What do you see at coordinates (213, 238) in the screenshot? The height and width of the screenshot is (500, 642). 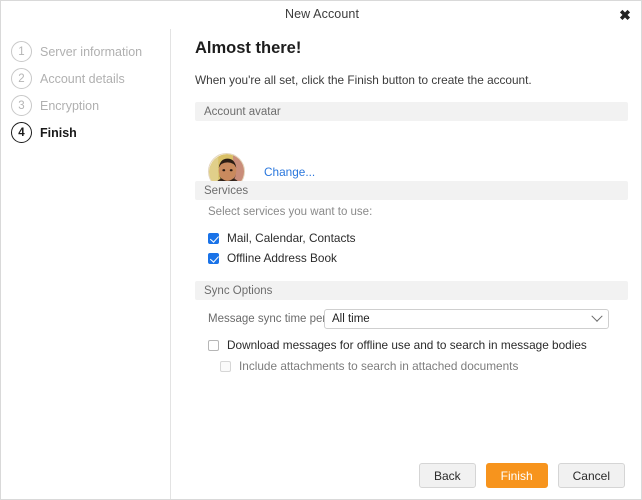 I see `checkbox-mail-calendar-contacts` at bounding box center [213, 238].